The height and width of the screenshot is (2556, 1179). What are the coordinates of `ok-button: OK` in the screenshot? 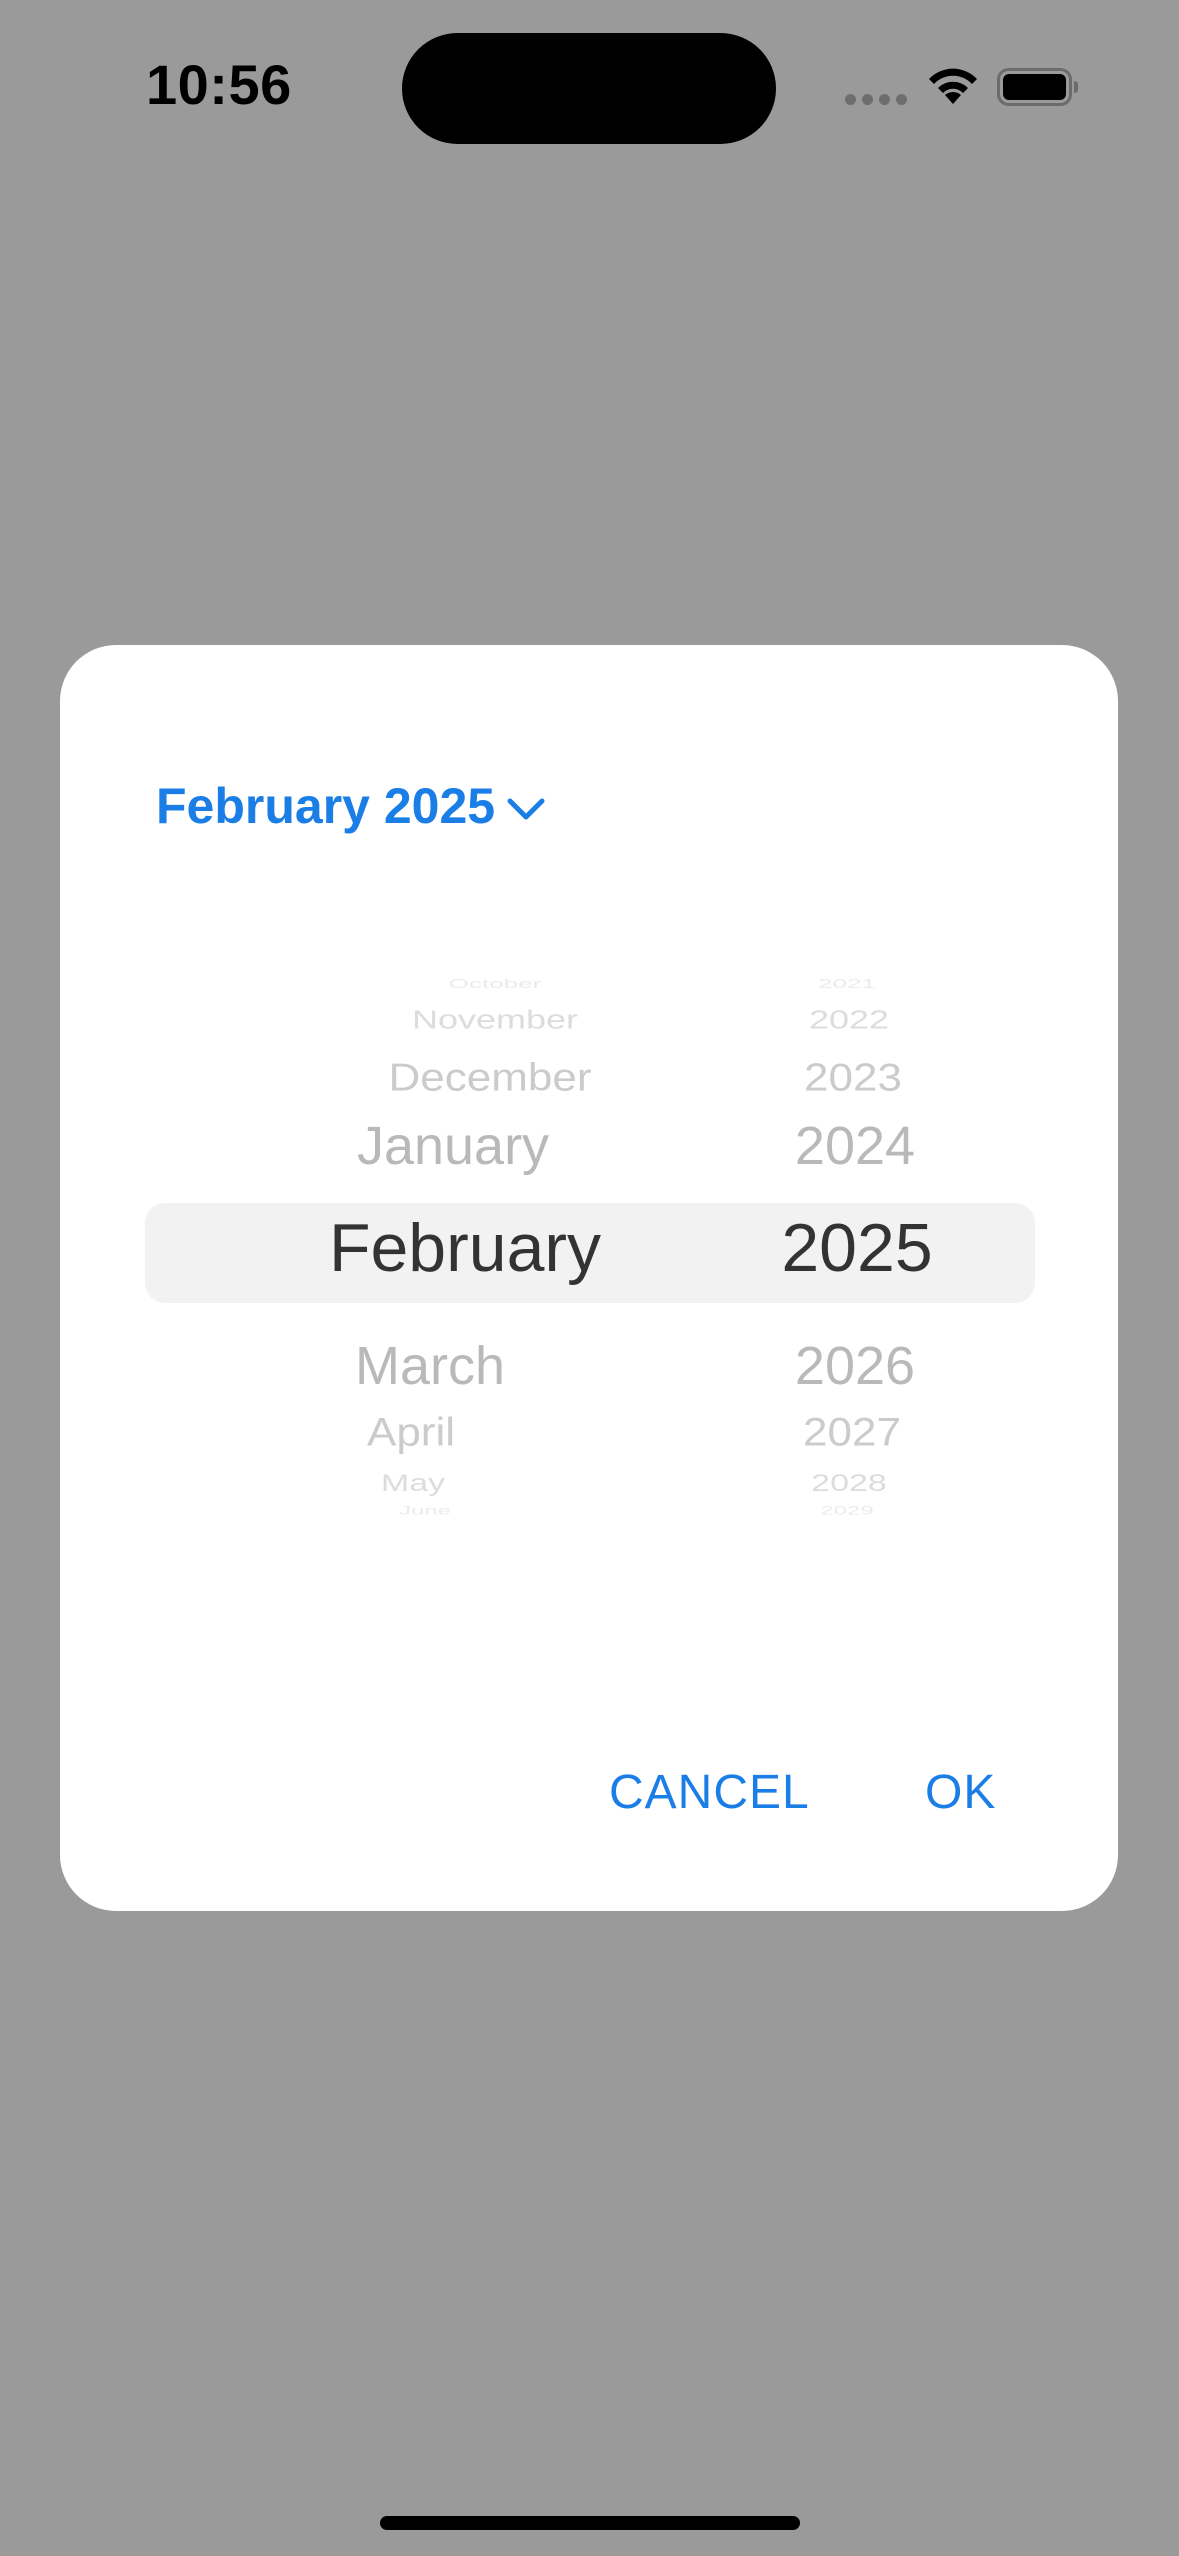 It's located at (960, 1792).